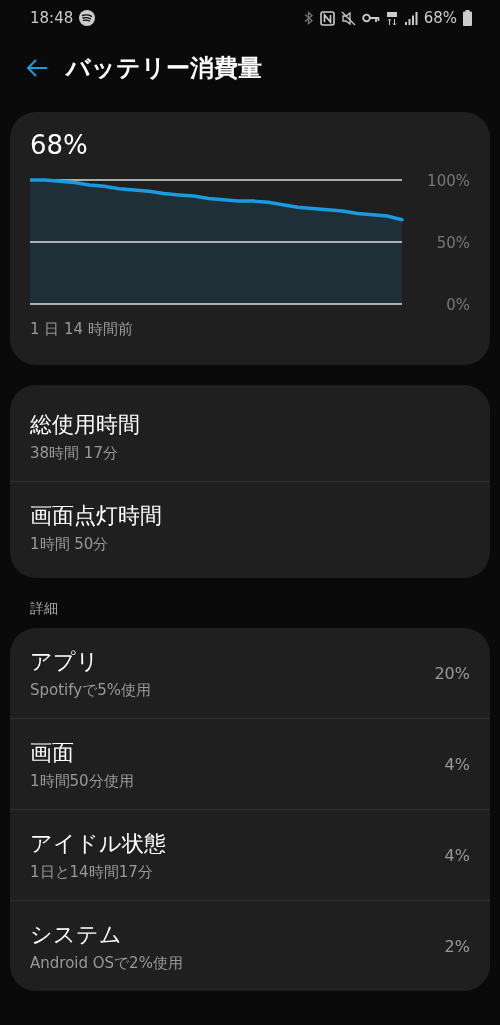  I want to click on nfc-icon, so click(327, 18).